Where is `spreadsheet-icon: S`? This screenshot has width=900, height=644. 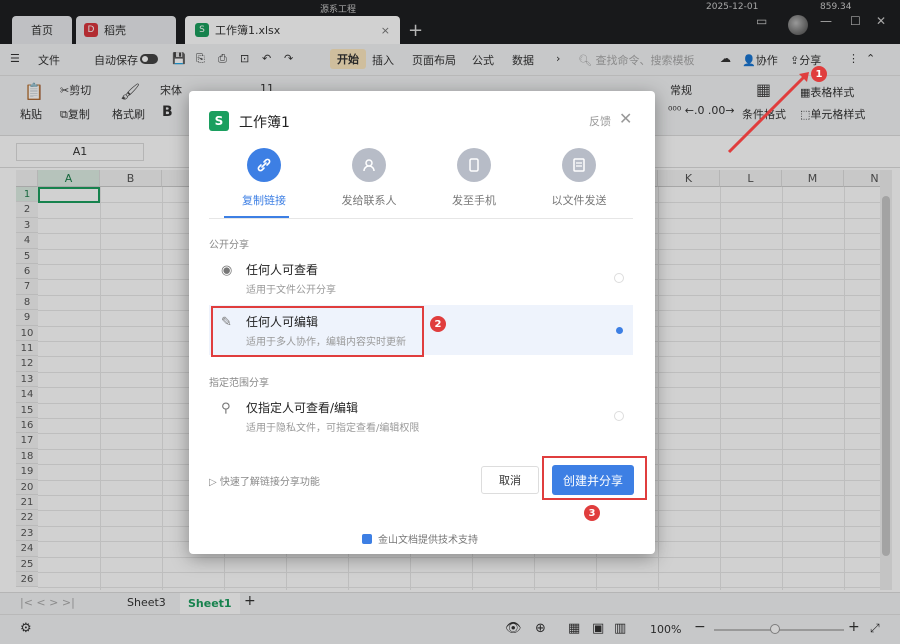 spreadsheet-icon: S is located at coordinates (219, 121).